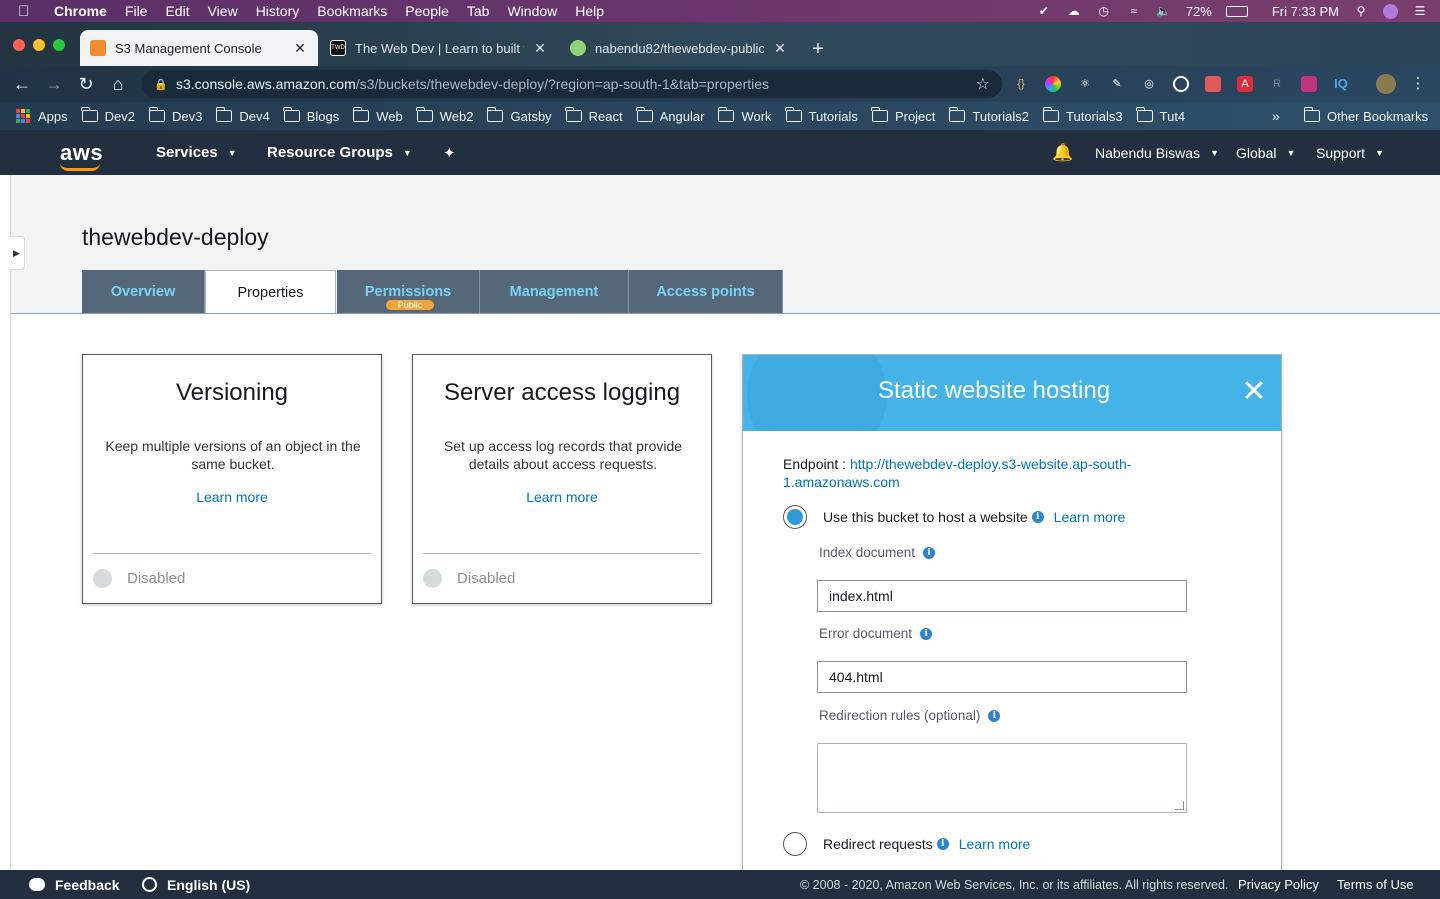 This screenshot has height=899, width=1440. Describe the element at coordinates (42, 116) in the screenshot. I see `bookmark-apps: Apps` at that location.